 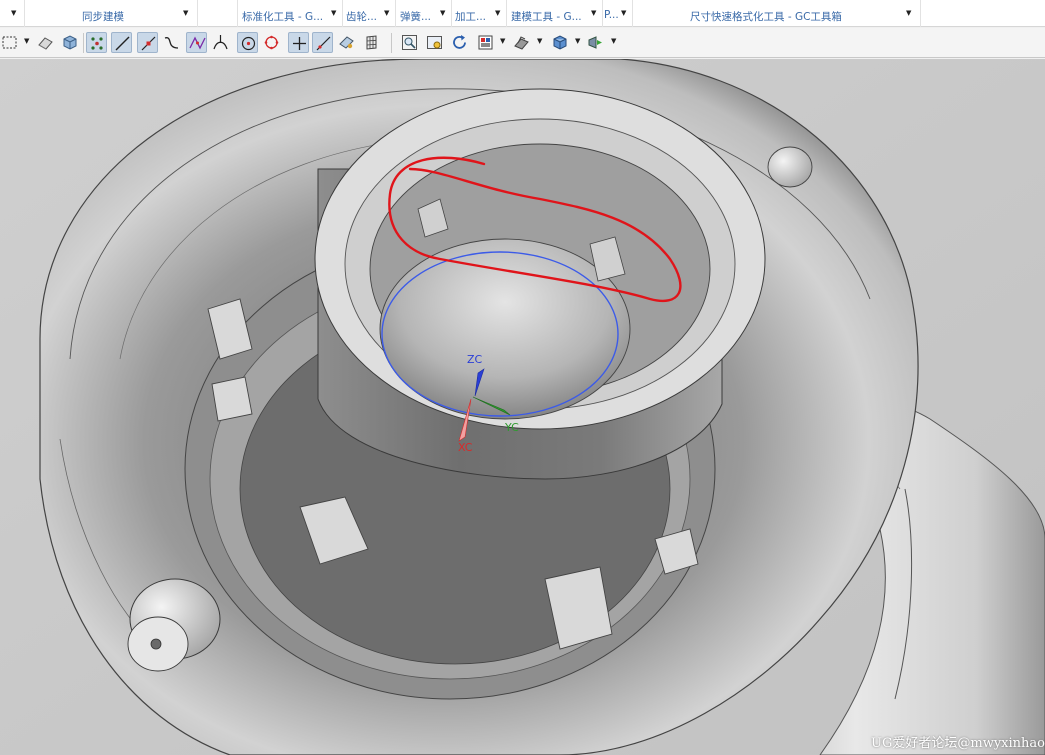 I want to click on ribbon-group-standard-tools: 标准化工具 - G... ▼, so click(x=290, y=13).